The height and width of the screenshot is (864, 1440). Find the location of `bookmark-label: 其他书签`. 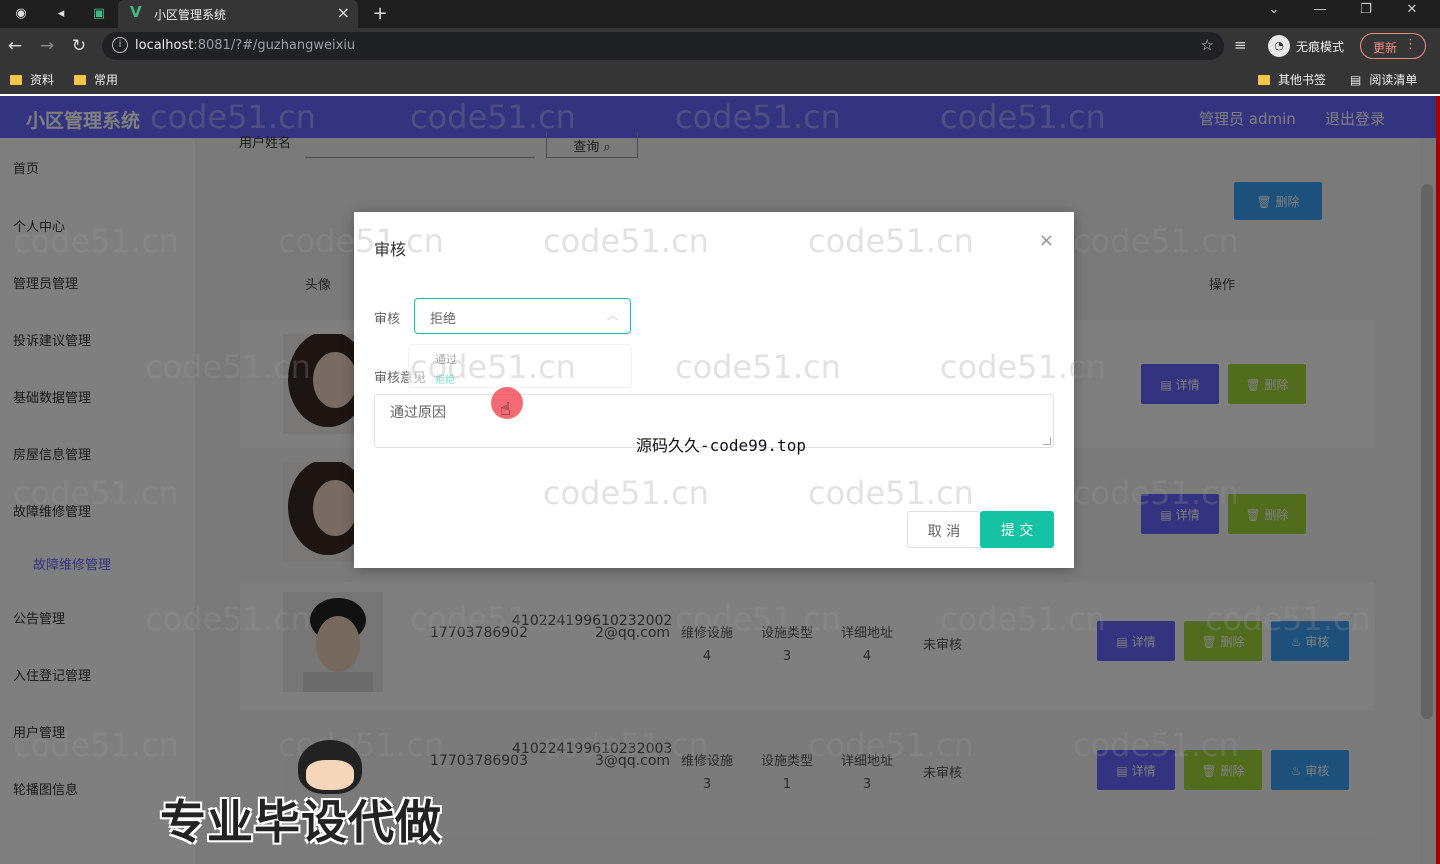

bookmark-label: 其他书签 is located at coordinates (1302, 80).